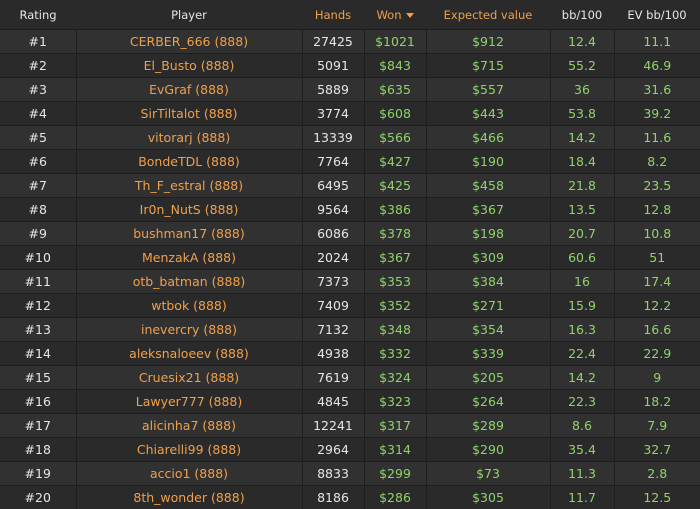  I want to click on expected-value-cell: $912, so click(488, 41).